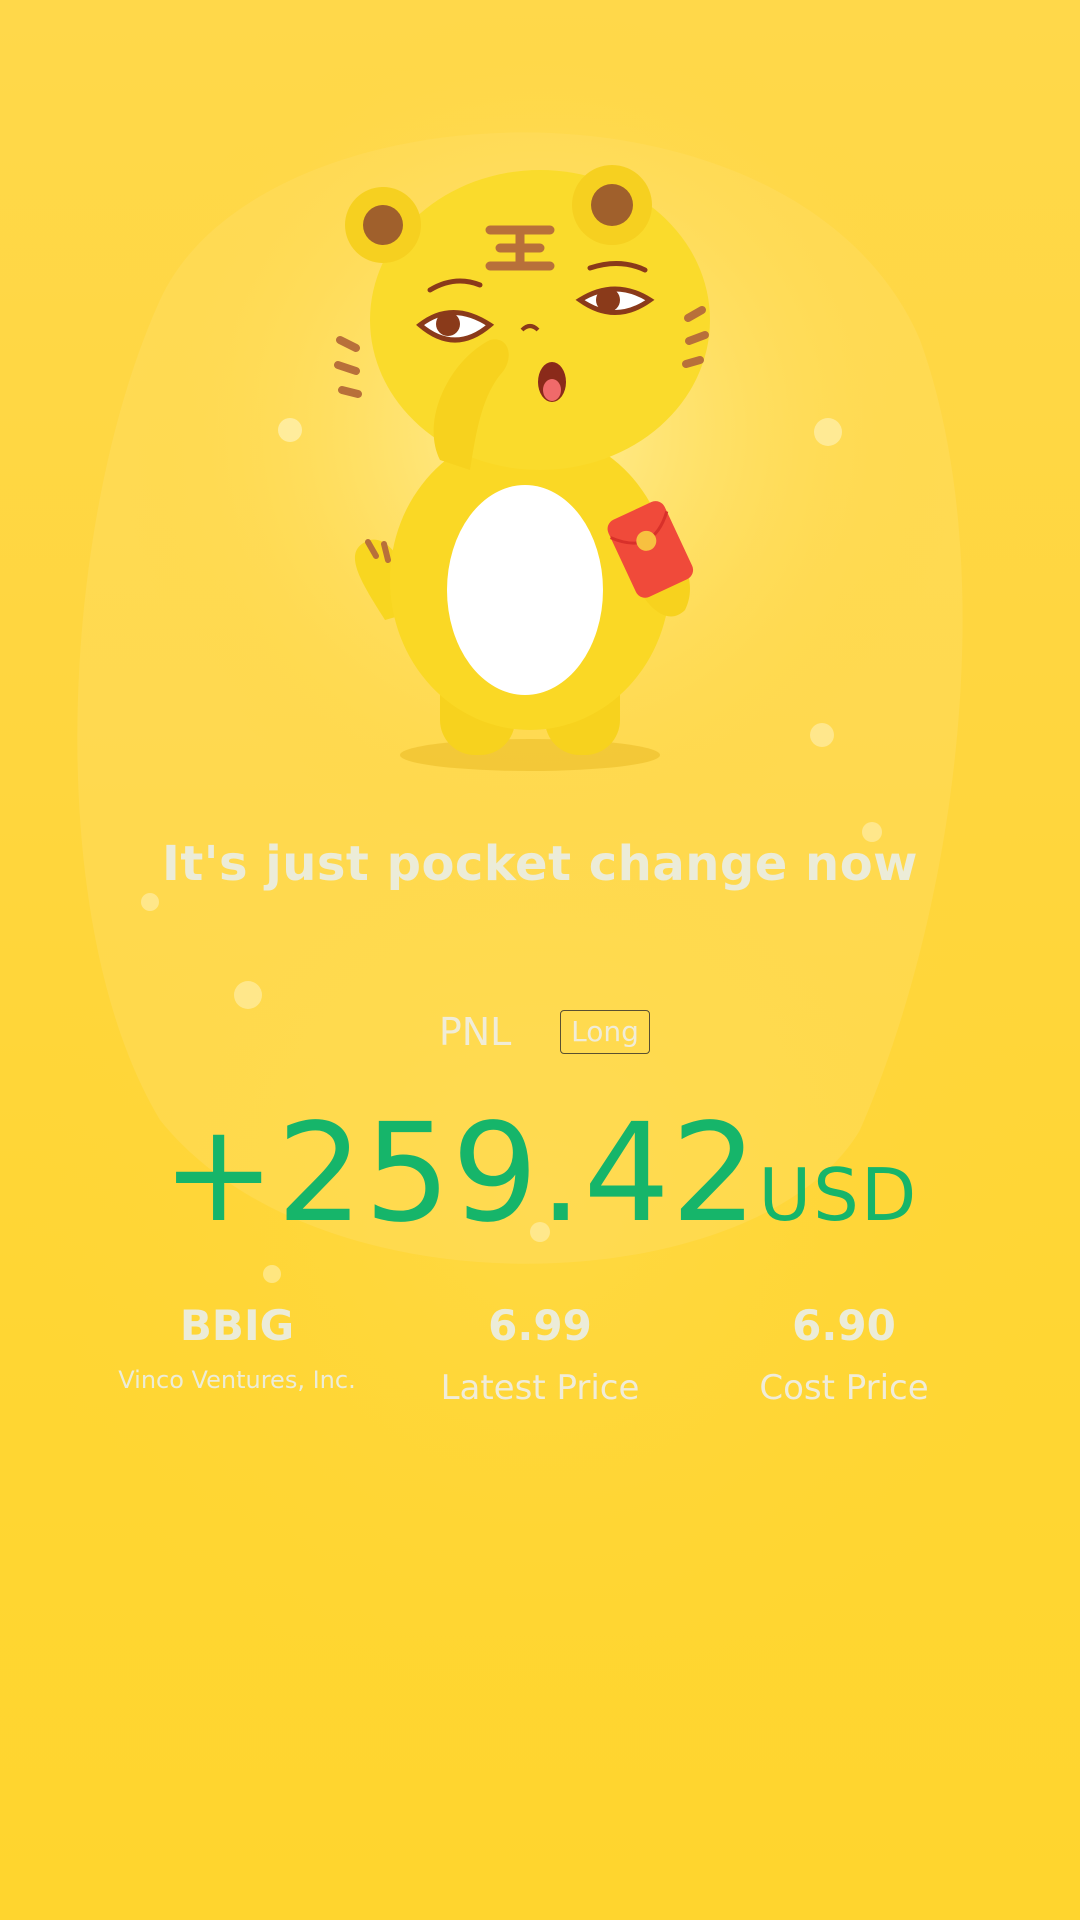 This screenshot has width=1080, height=1920. What do you see at coordinates (838, 1195) in the screenshot?
I see `pnl-currency: USD` at bounding box center [838, 1195].